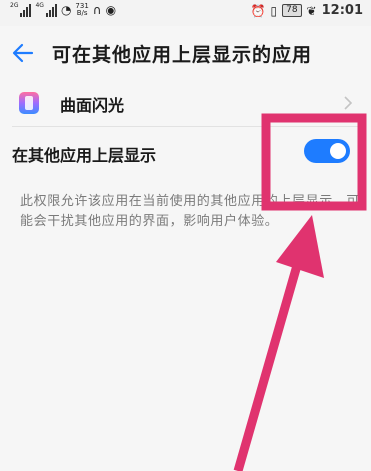 This screenshot has width=371, height=471. Describe the element at coordinates (258, 10) in the screenshot. I see `alarm-icon: ⏰` at that location.